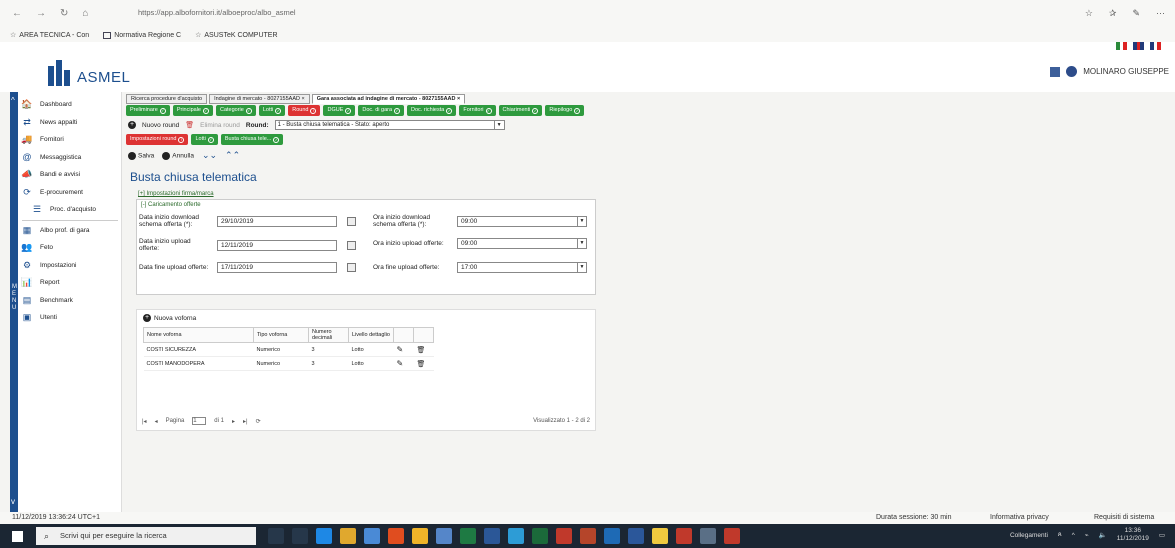 The image size is (1175, 548). I want to click on phase-preliminare: Preliminare ✓, so click(148, 110).